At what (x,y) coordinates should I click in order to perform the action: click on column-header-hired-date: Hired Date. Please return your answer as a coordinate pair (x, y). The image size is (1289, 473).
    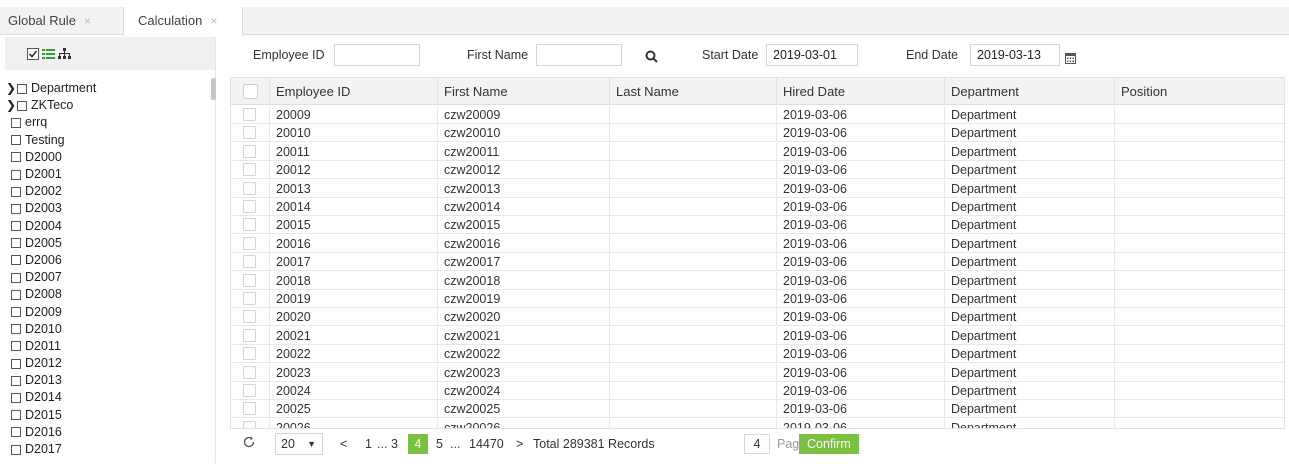
    Looking at the image, I should click on (861, 91).